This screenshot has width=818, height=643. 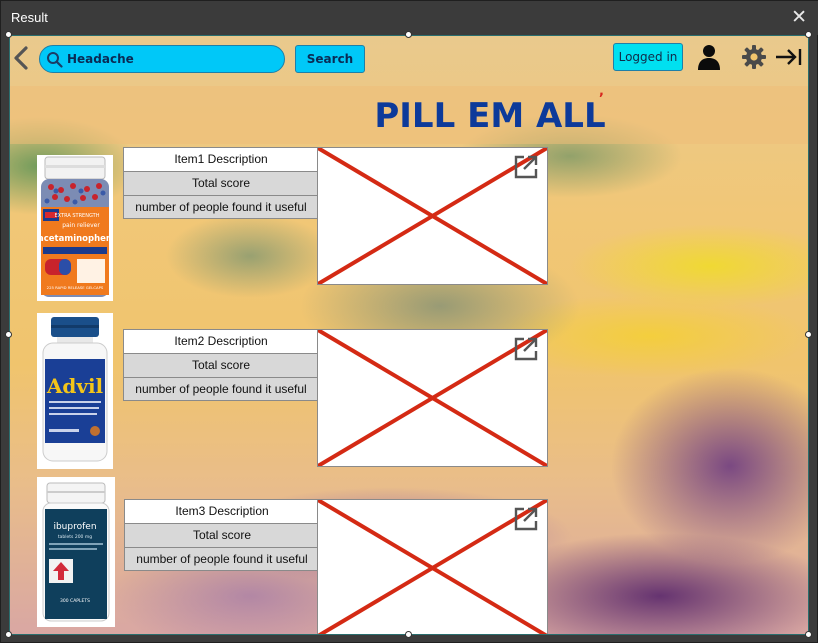 What do you see at coordinates (21, 58) in the screenshot?
I see `chevron-left-icon` at bounding box center [21, 58].